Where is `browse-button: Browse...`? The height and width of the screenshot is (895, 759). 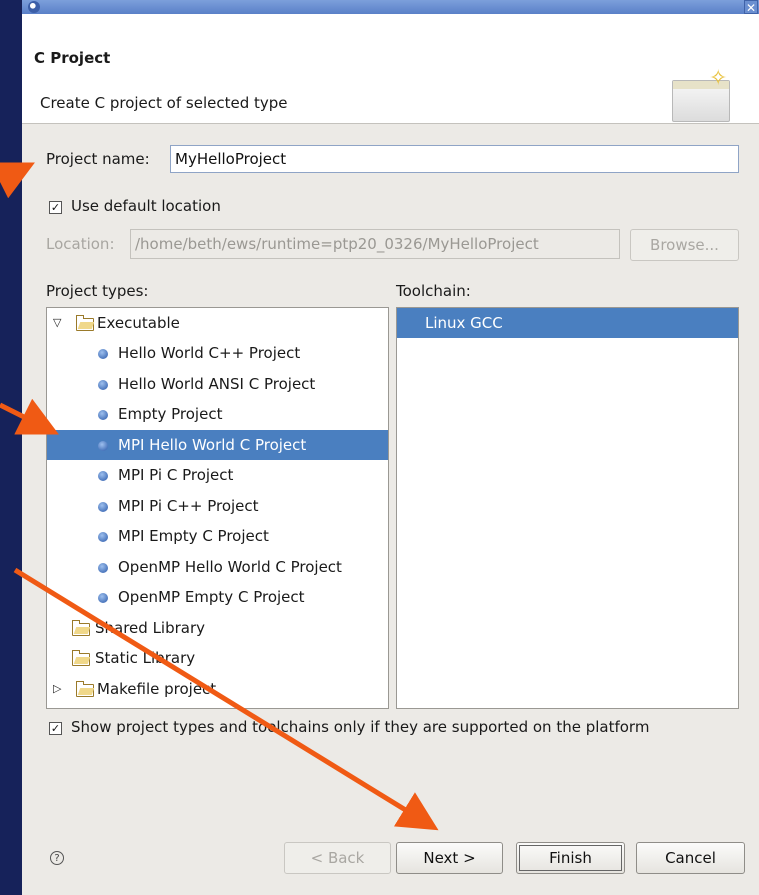 browse-button: Browse... is located at coordinates (684, 245).